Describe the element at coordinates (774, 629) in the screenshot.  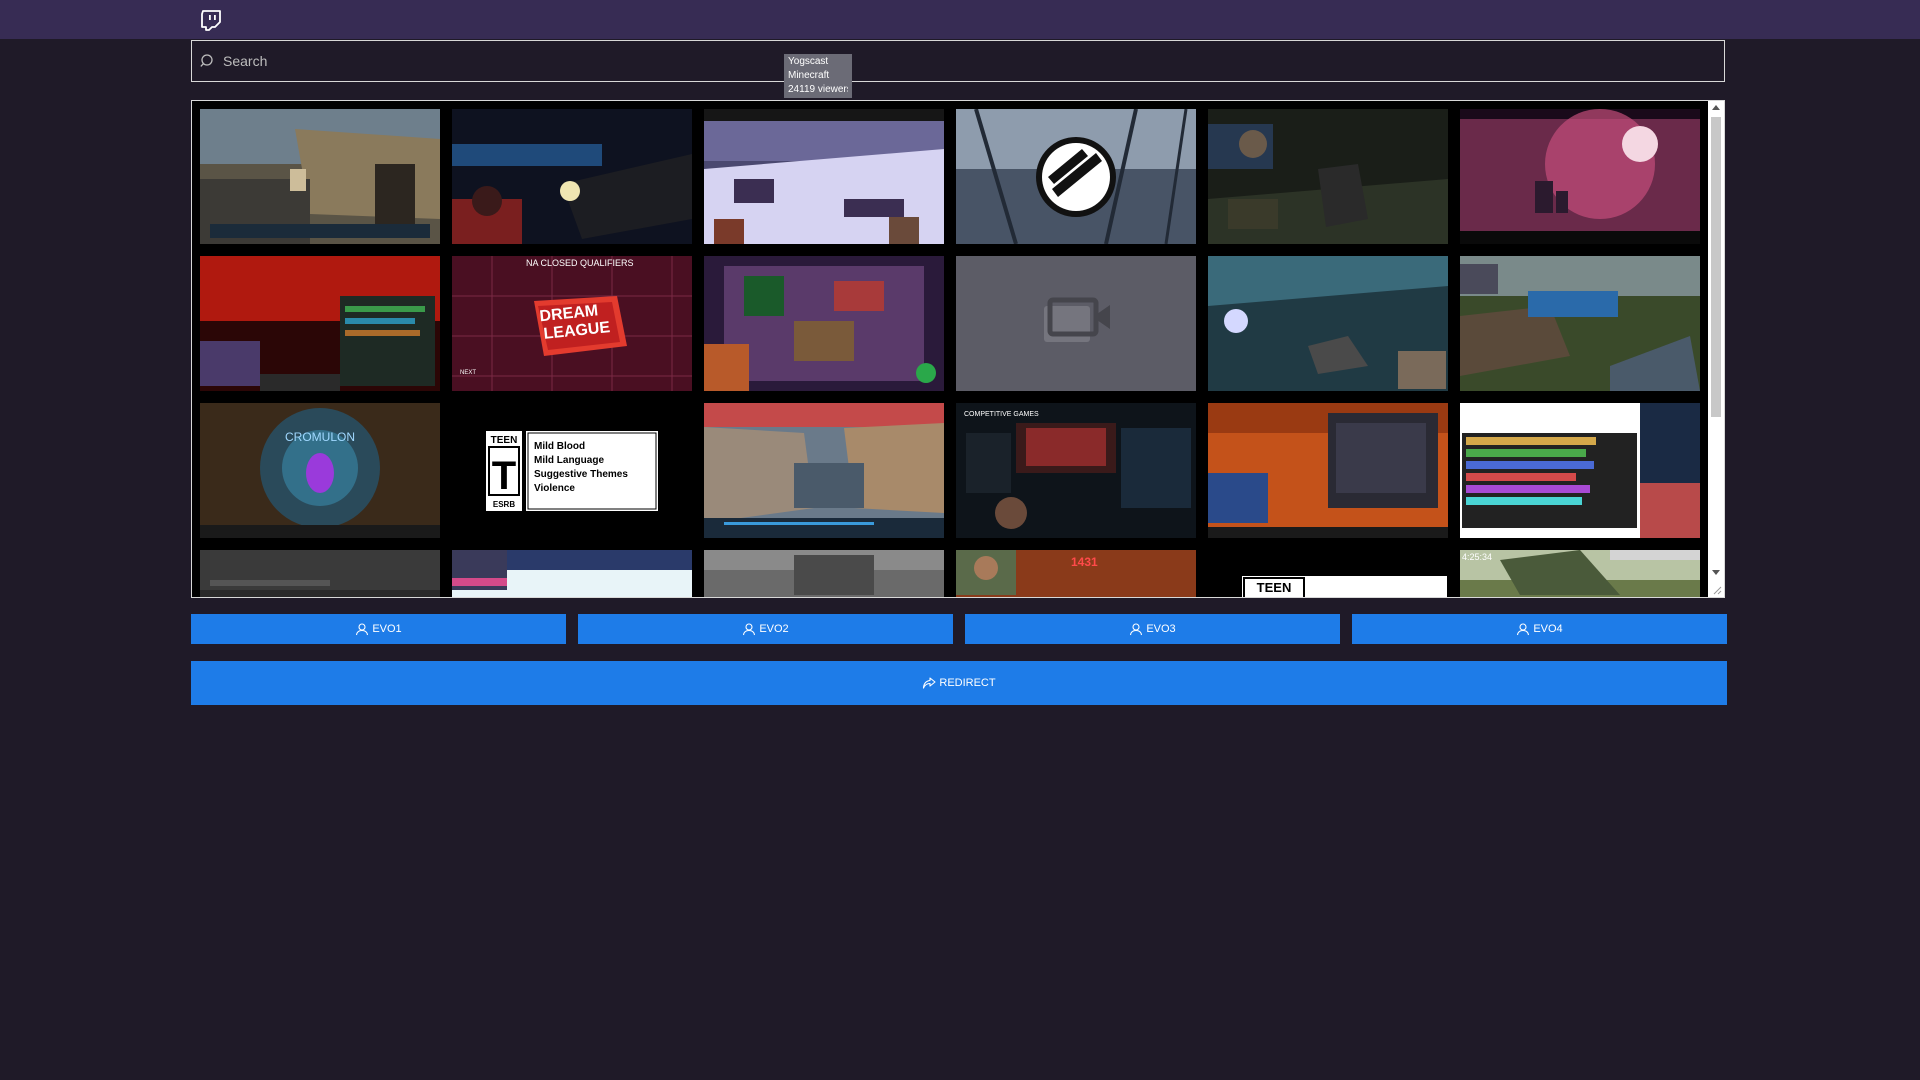
I see `evo2-button-label: EVO2` at that location.